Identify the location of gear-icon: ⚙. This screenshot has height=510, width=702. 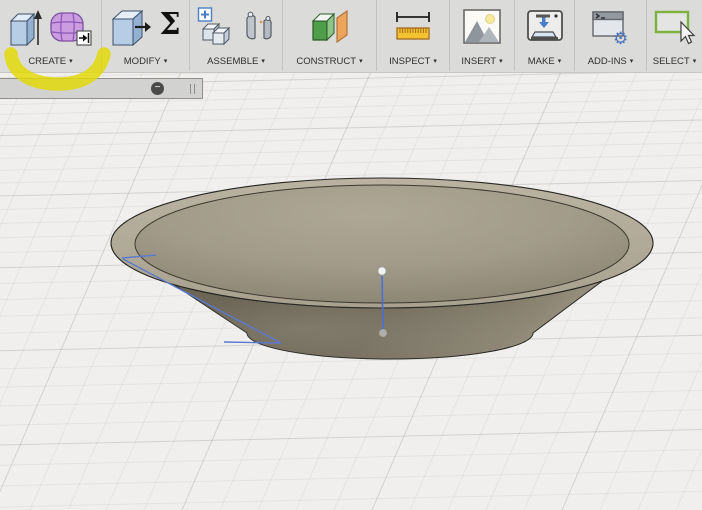
(620, 37).